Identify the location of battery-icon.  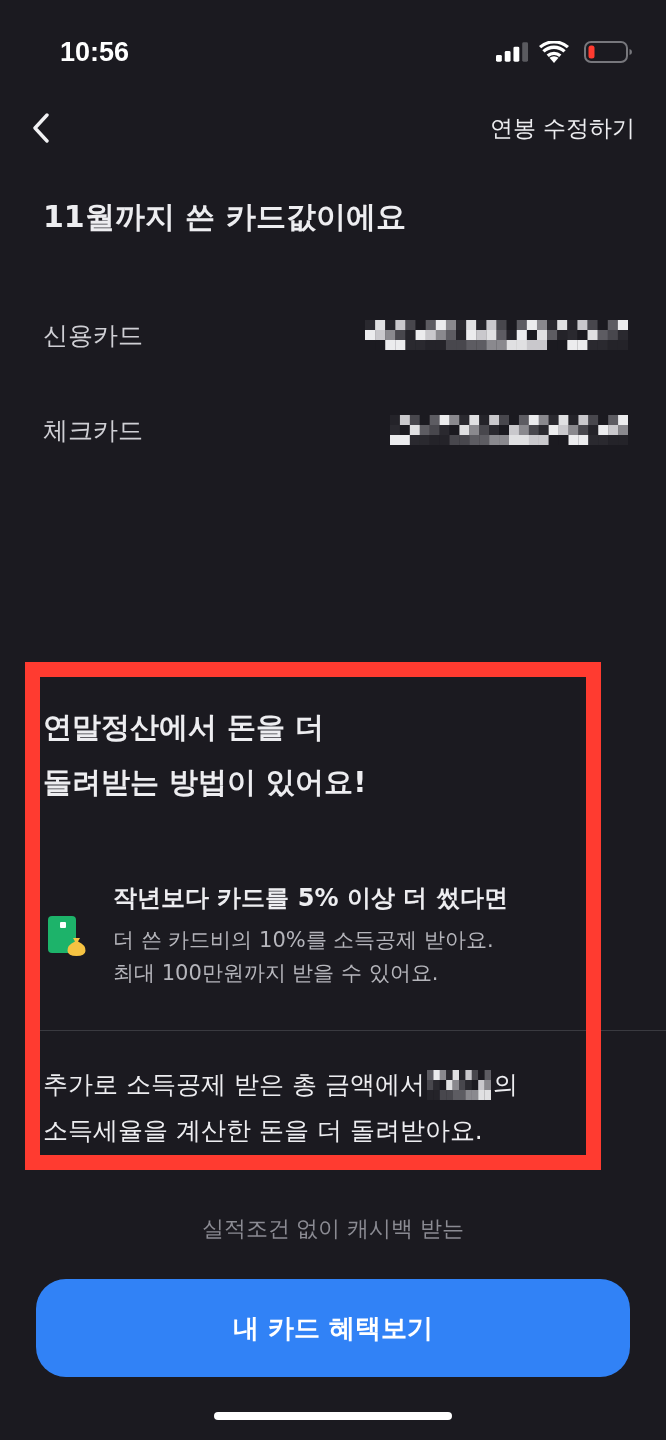
(608, 52).